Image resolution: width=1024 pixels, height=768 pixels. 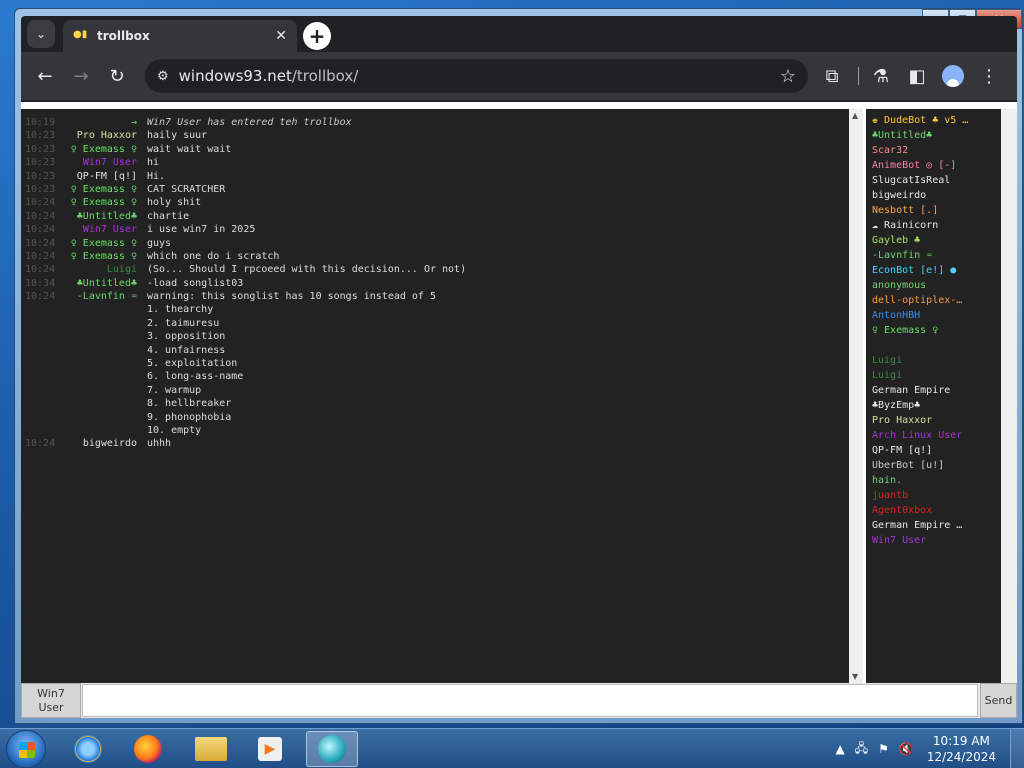 What do you see at coordinates (936, 465) in the screenshot?
I see `user-list-item: UberBot [u!]` at bounding box center [936, 465].